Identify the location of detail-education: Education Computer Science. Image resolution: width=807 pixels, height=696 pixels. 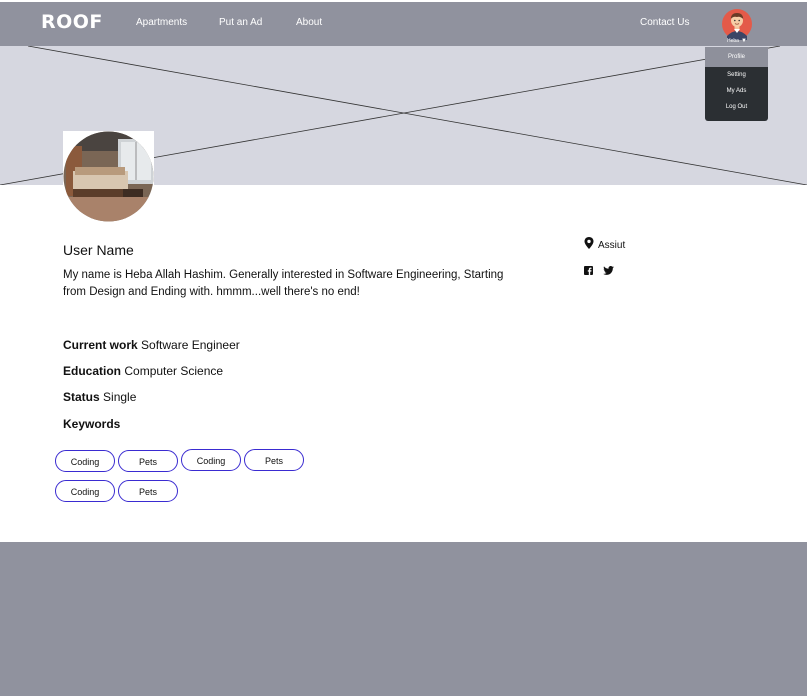
(143, 371).